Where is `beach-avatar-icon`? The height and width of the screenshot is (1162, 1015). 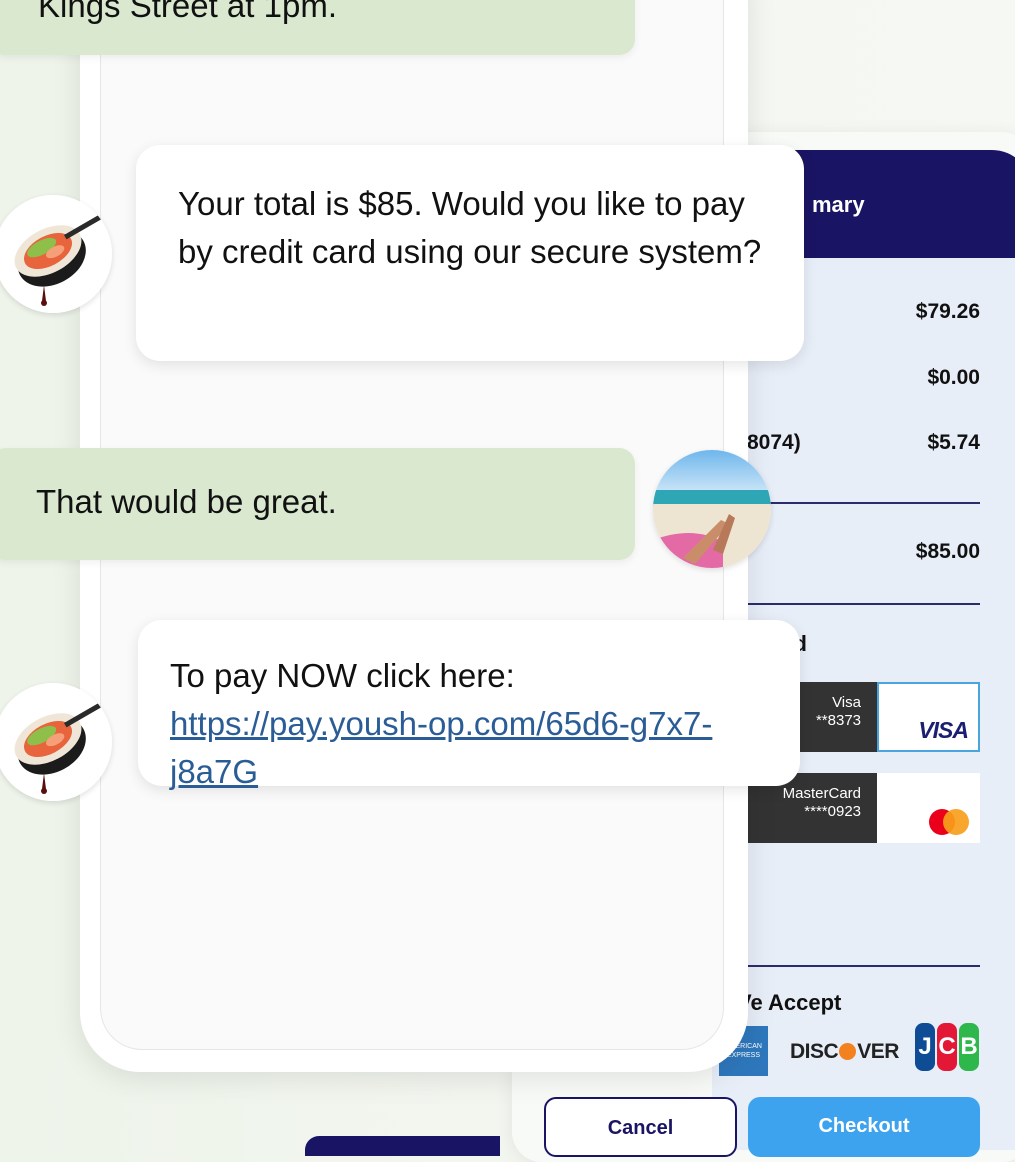
beach-avatar-icon is located at coordinates (712, 509).